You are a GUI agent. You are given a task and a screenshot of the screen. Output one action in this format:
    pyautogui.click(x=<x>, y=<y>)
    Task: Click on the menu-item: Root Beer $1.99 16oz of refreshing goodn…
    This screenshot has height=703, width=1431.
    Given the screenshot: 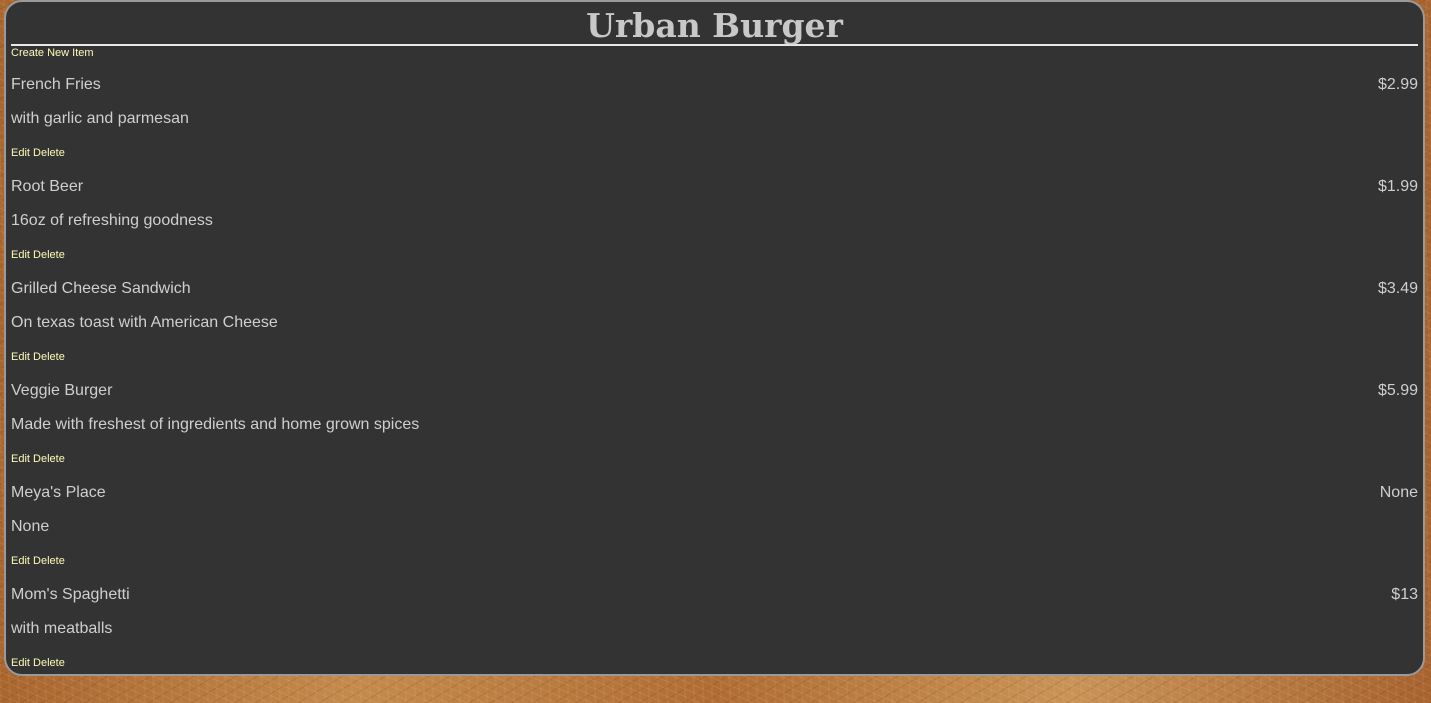 What is the action you would take?
    pyautogui.click(x=714, y=221)
    